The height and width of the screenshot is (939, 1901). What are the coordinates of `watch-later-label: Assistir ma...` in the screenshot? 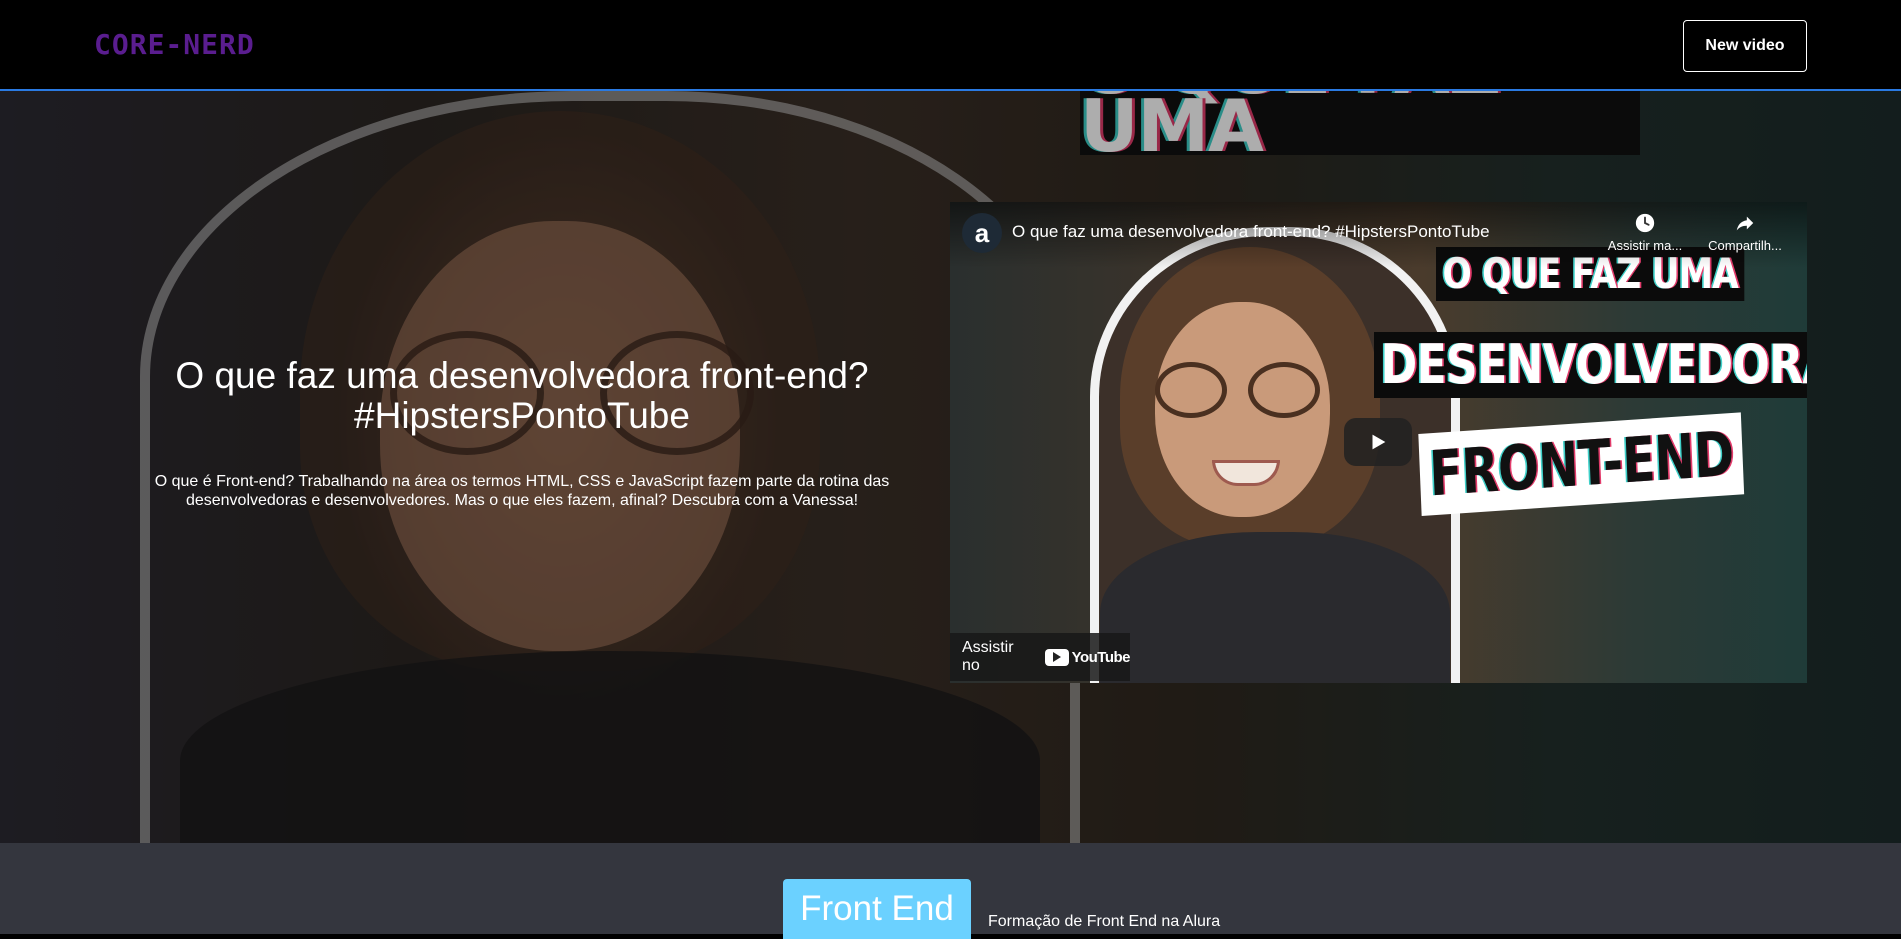 It's located at (1645, 245).